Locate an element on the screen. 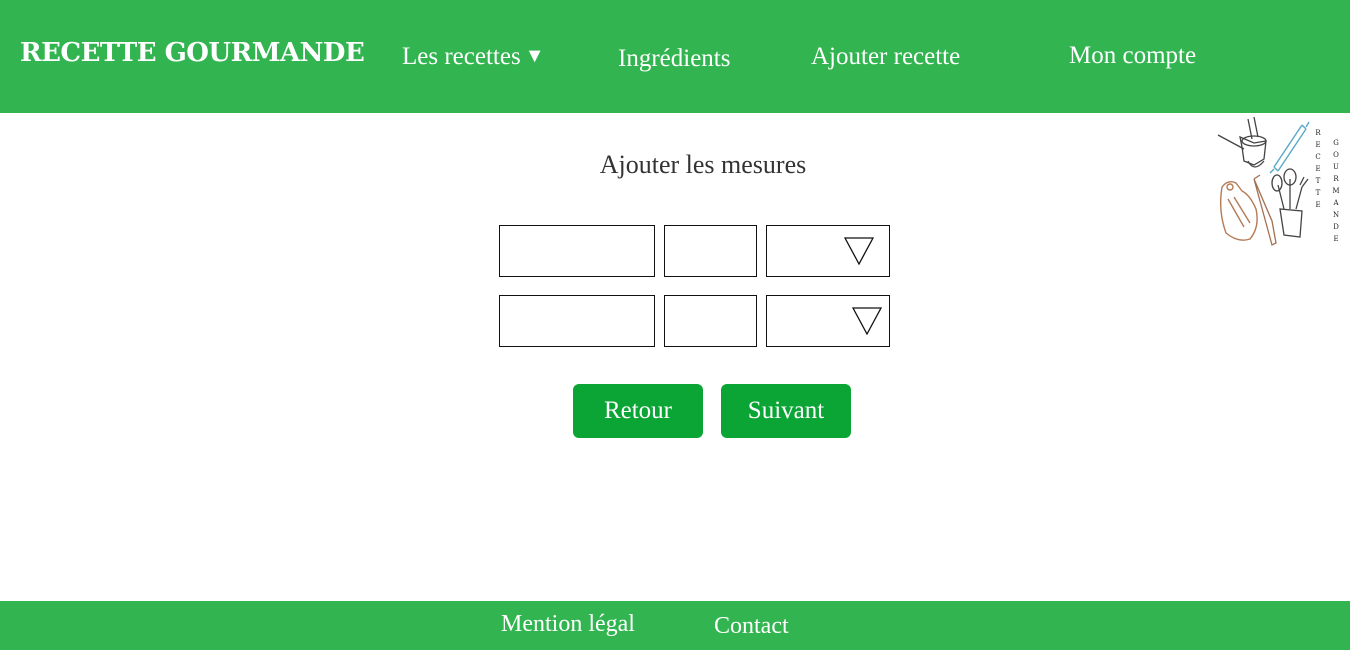 The image size is (1350, 650). svg-text: M is located at coordinates (1335, 191).